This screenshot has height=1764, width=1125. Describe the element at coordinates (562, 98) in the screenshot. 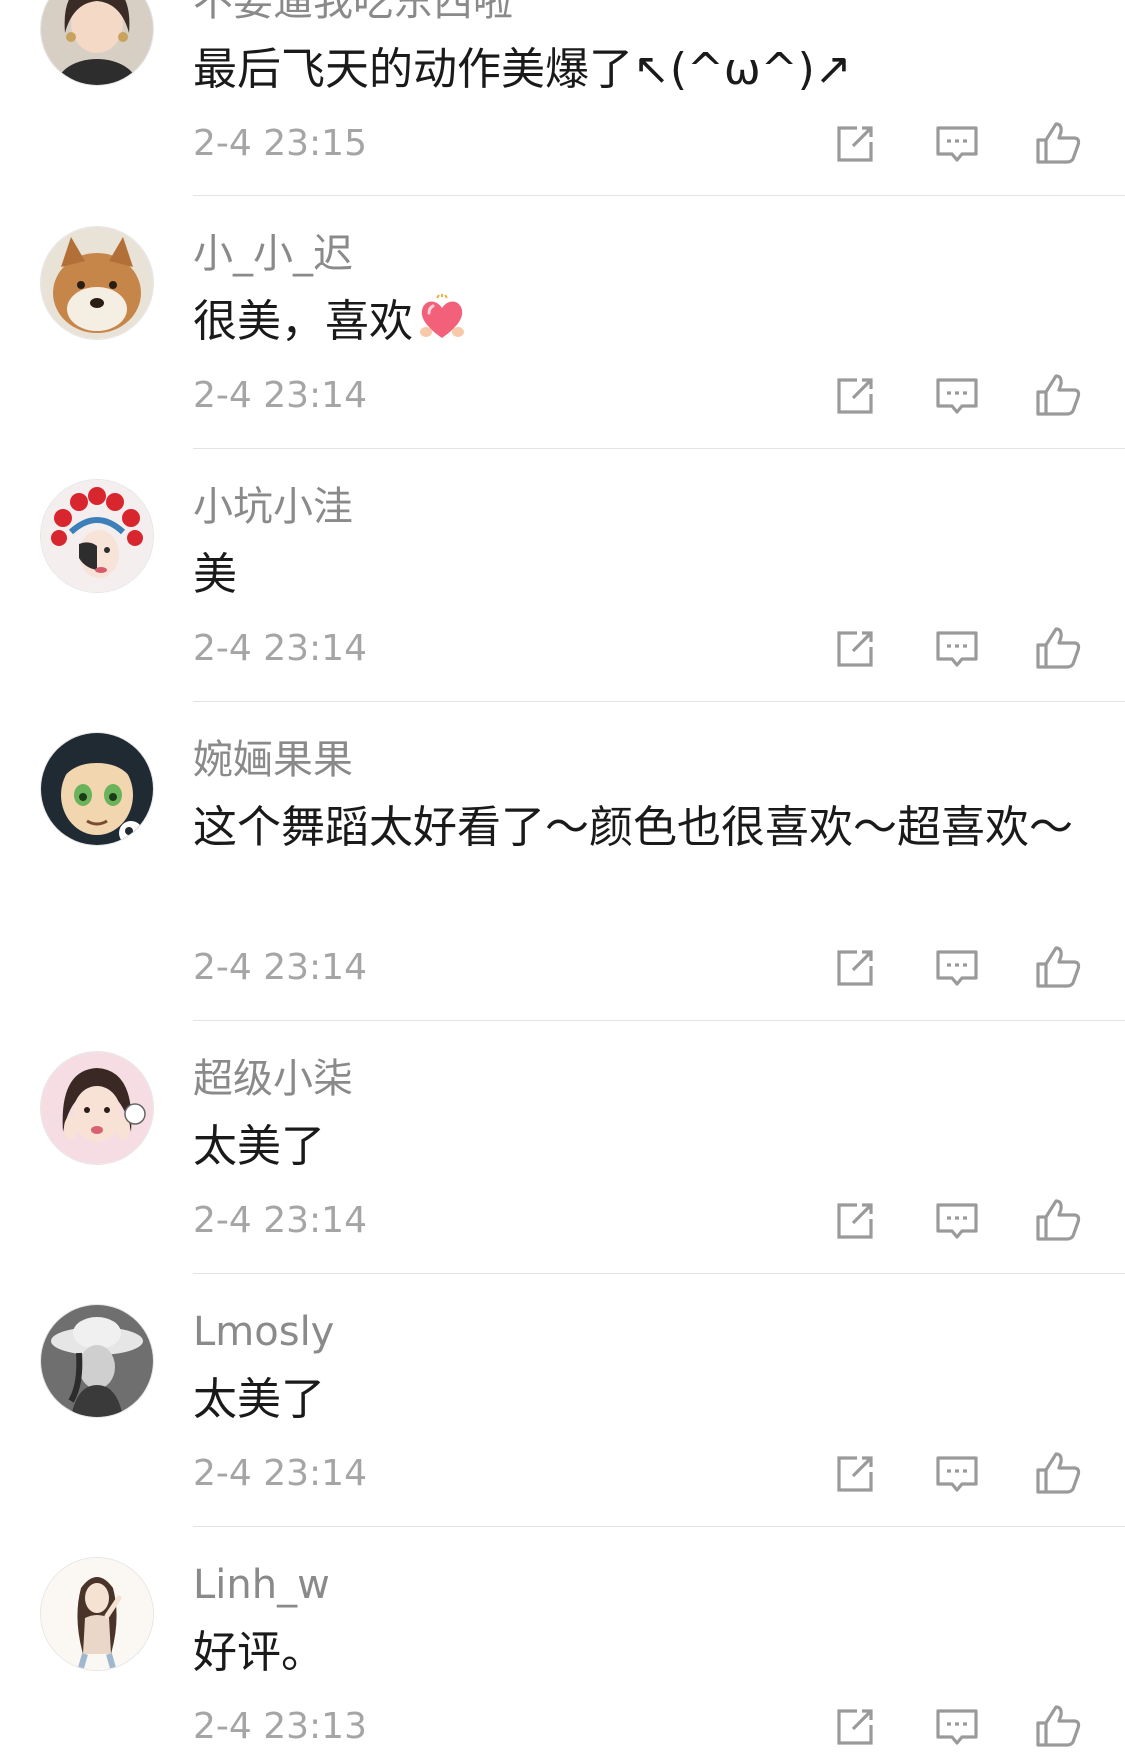

I see `comment-item: 不要逼我吃东西啦 最后飞天的动作美爆了↖(^ω^)↗ 2-4 23:15` at that location.